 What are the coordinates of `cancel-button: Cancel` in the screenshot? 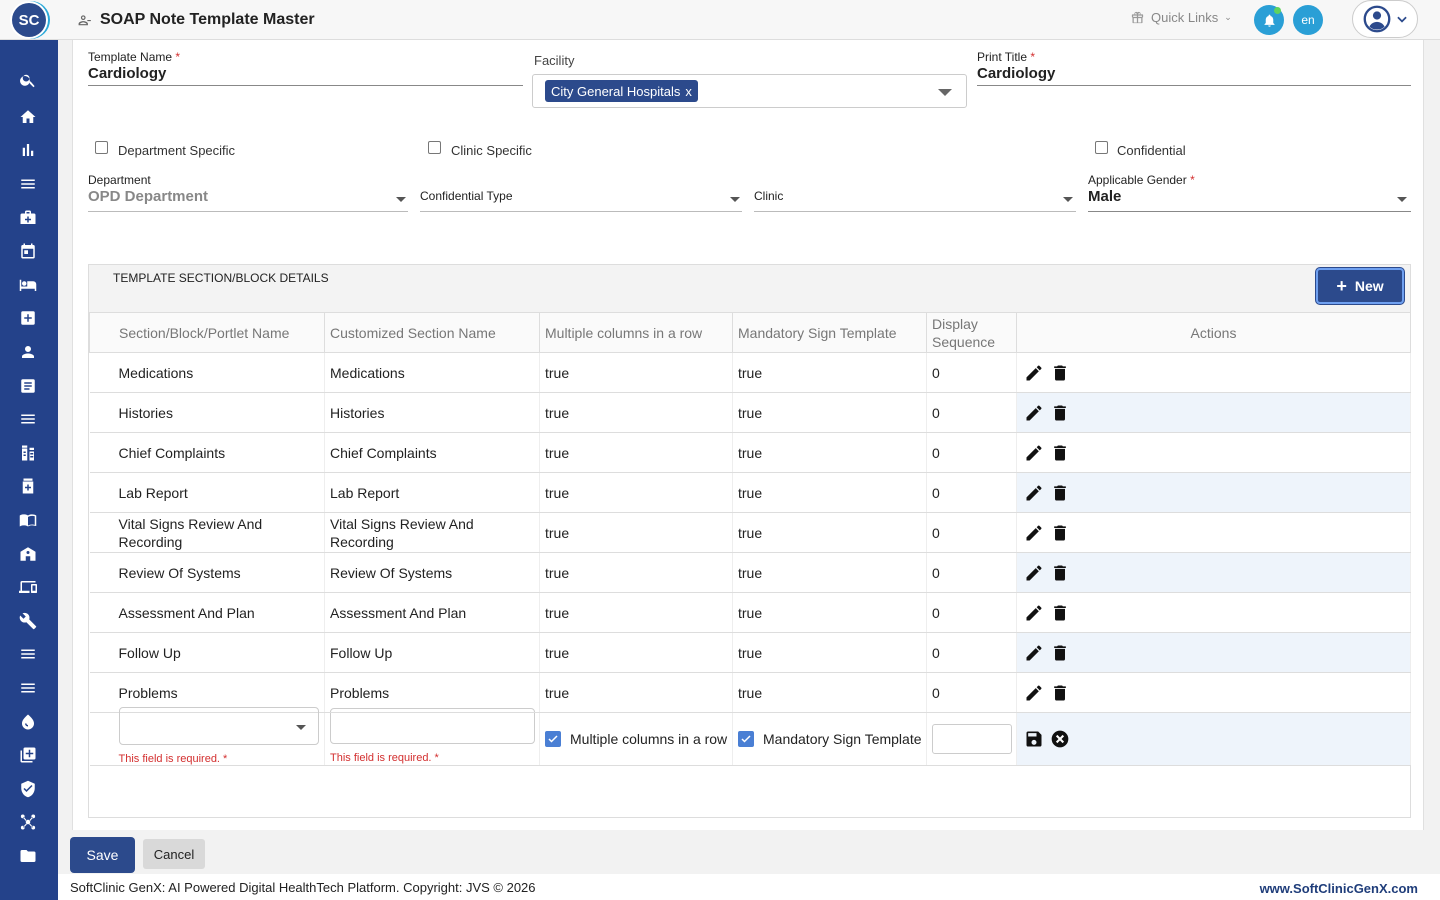 It's located at (174, 854).